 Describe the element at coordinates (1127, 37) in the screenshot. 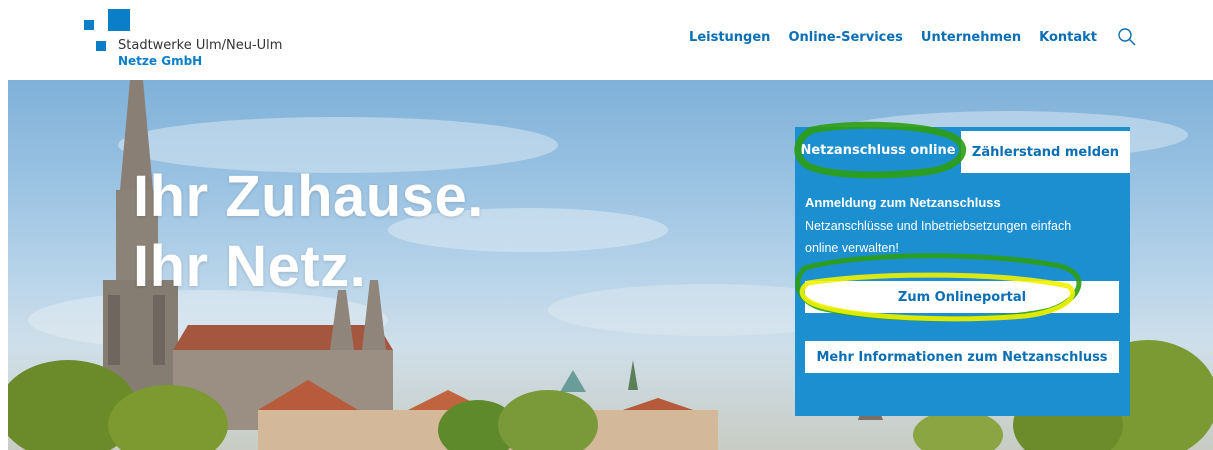

I see `search-icon` at that location.